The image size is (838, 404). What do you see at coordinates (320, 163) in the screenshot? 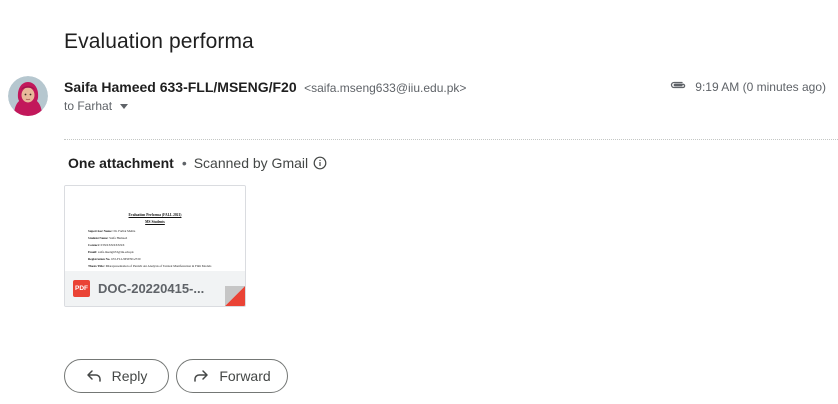
I see `info-icon` at bounding box center [320, 163].